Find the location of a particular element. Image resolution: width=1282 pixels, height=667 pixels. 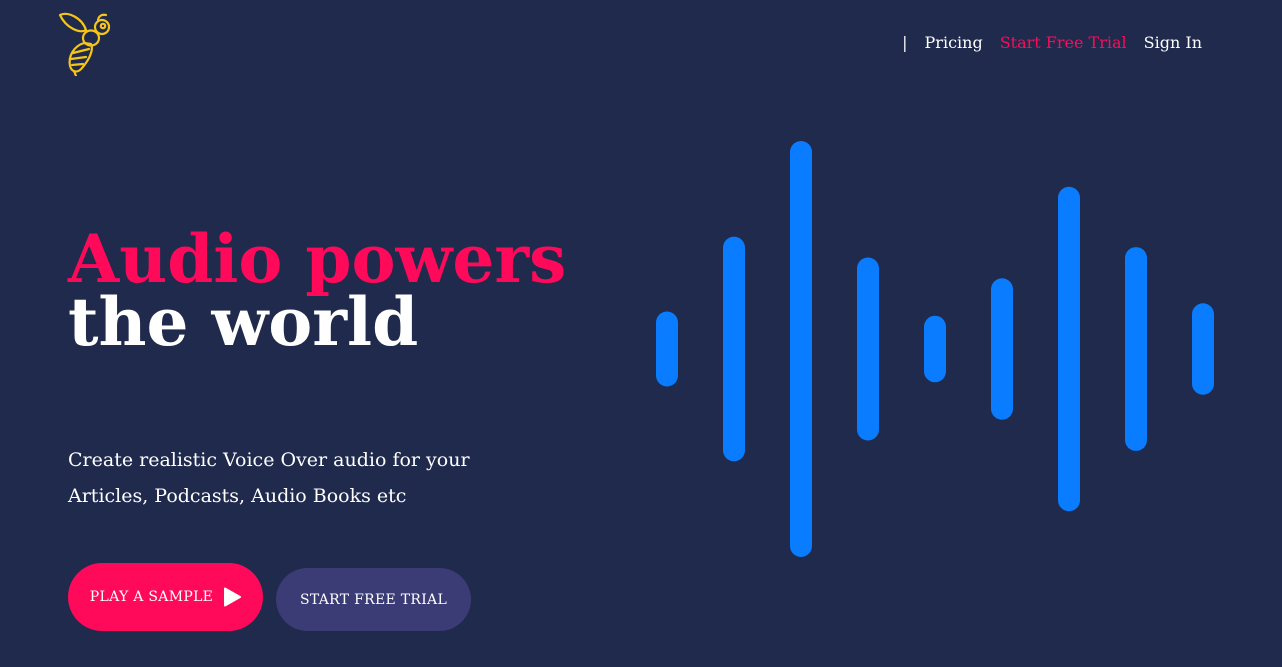

start-trial-button: START FREE TRIAL is located at coordinates (373, 599).